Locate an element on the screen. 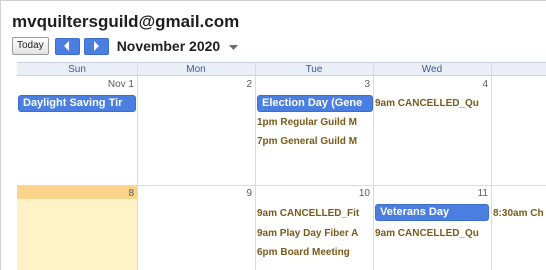  event-title: Board Meeting is located at coordinates (315, 252).